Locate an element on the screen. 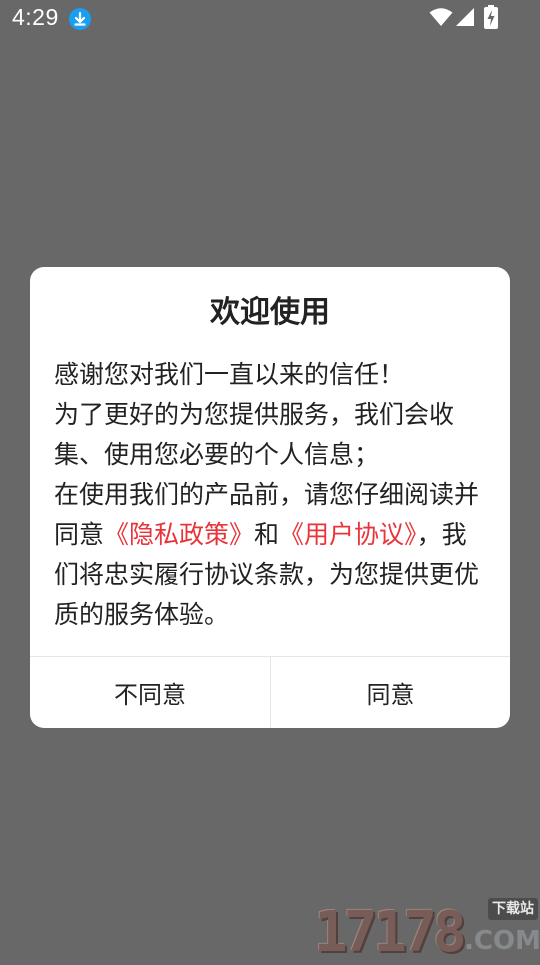  status-bar: 4:29 is located at coordinates (270, 18).